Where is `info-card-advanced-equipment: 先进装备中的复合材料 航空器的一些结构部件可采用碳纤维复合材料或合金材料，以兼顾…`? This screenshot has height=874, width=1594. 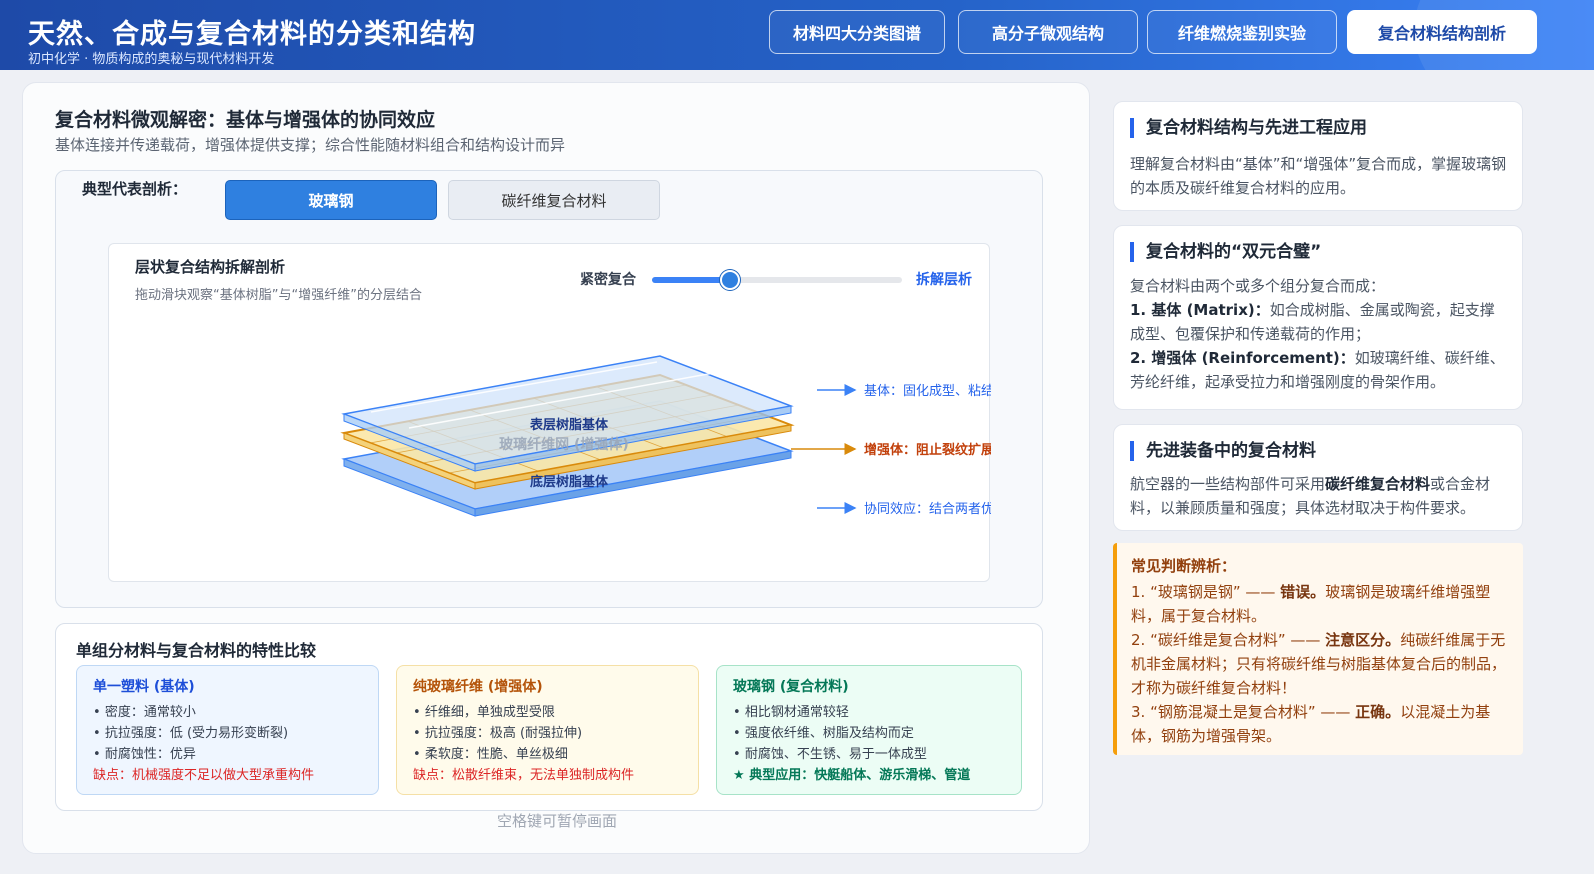
info-card-advanced-equipment: 先进装备中的复合材料 航空器的一些结构部件可采用碳纤维复合材料或合金材料，以兼顾… is located at coordinates (1318, 477).